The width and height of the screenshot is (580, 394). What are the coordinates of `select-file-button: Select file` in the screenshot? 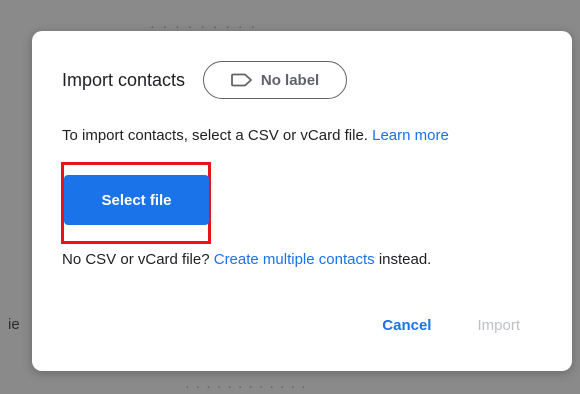 It's located at (136, 200).